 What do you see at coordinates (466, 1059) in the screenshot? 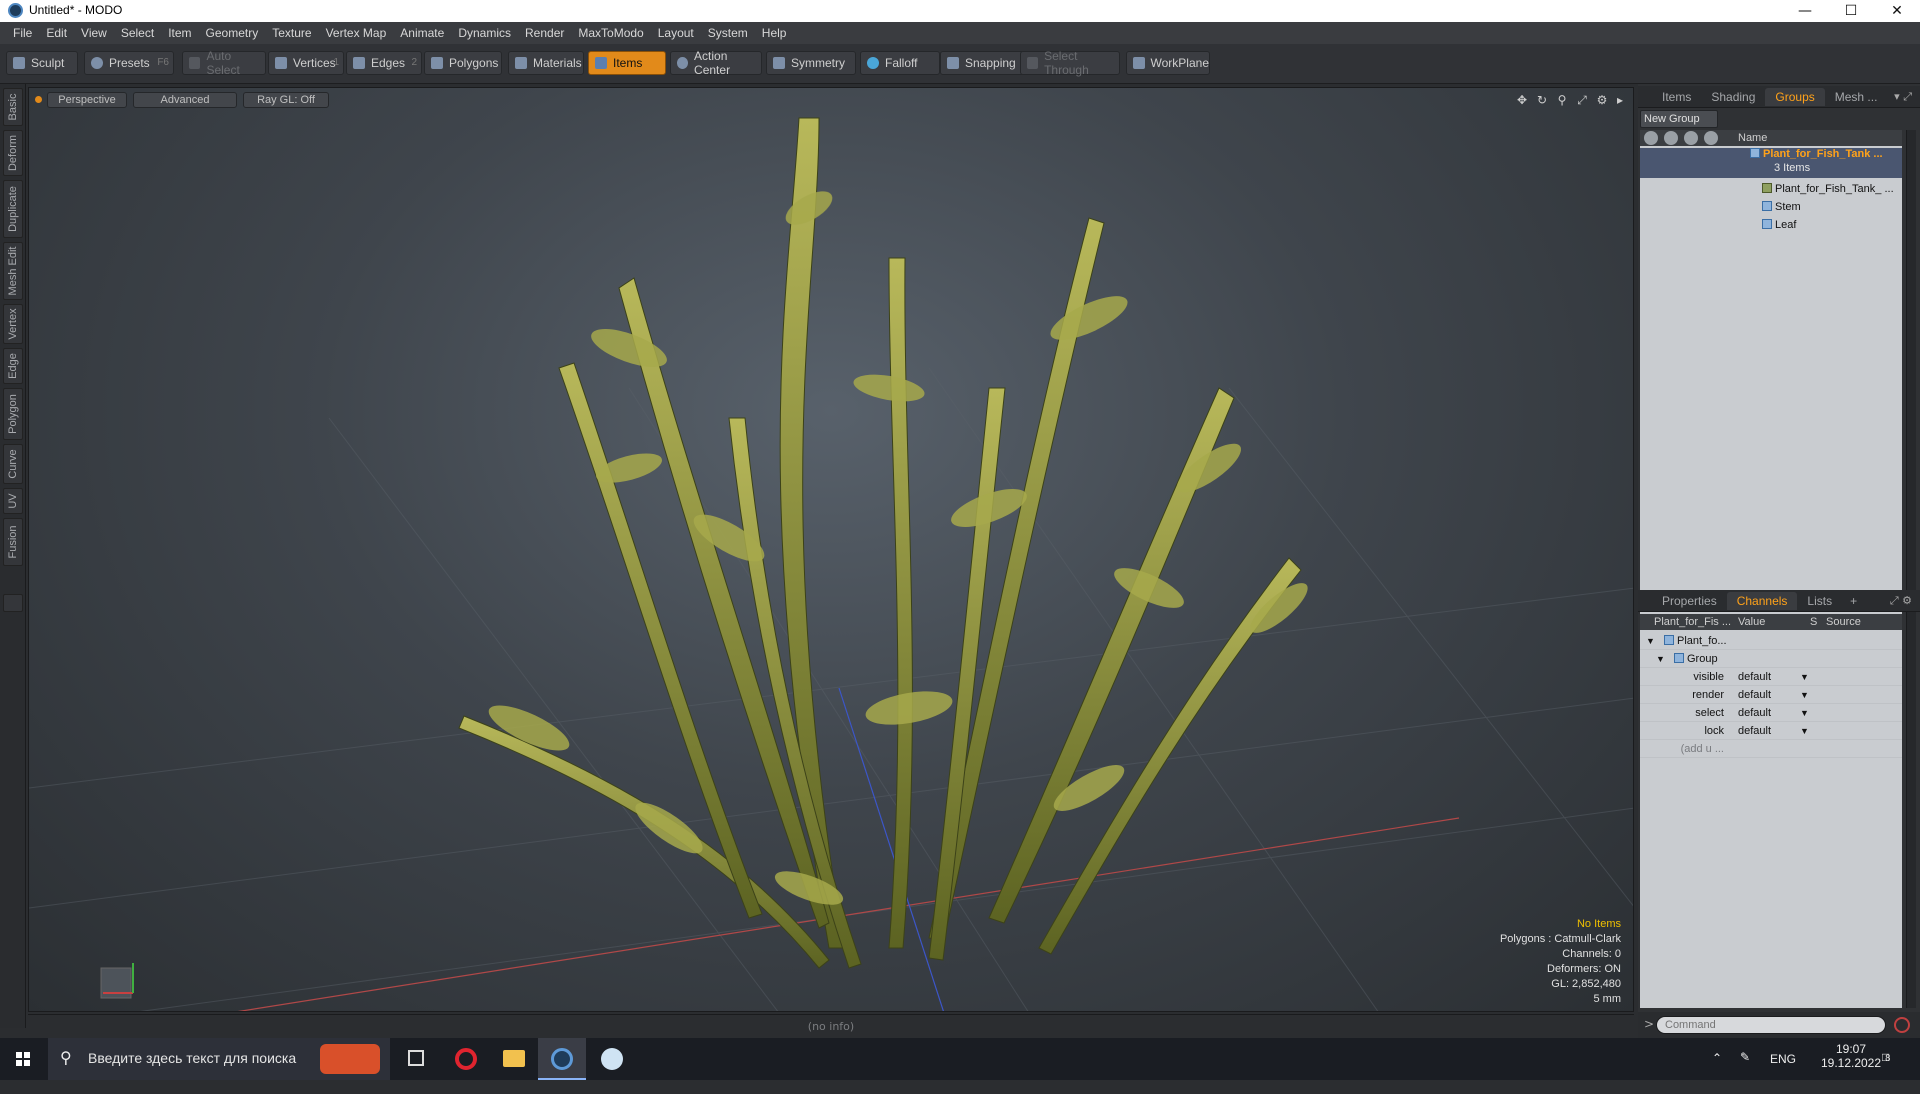
I see `opera-icon` at bounding box center [466, 1059].